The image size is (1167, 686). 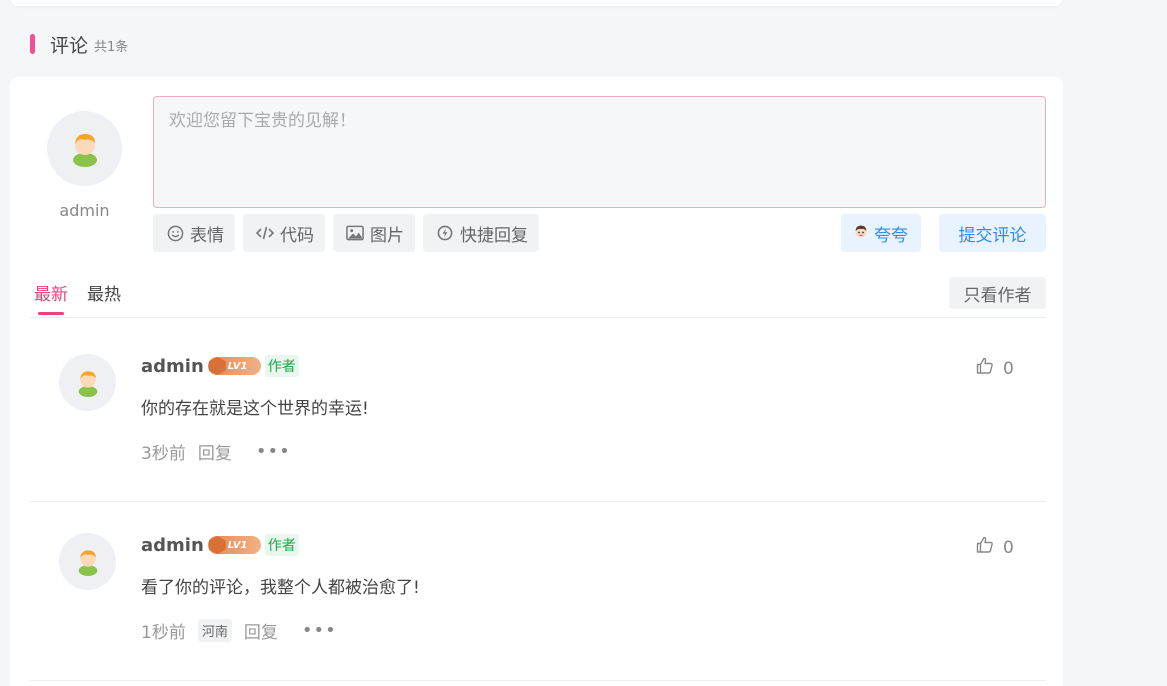 I want to click on comments-section-header: 评论 共1条, so click(x=79, y=44).